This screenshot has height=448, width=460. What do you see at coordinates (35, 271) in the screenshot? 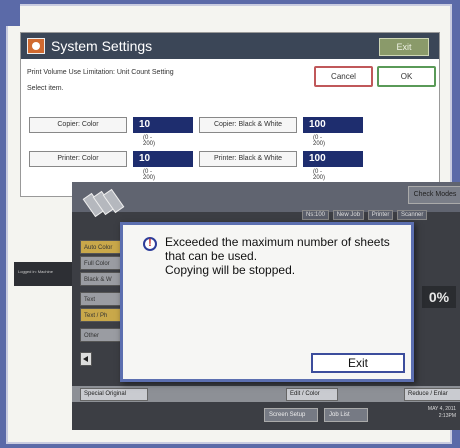
I see `left-screen-text: Logged in: Machine` at bounding box center [35, 271].